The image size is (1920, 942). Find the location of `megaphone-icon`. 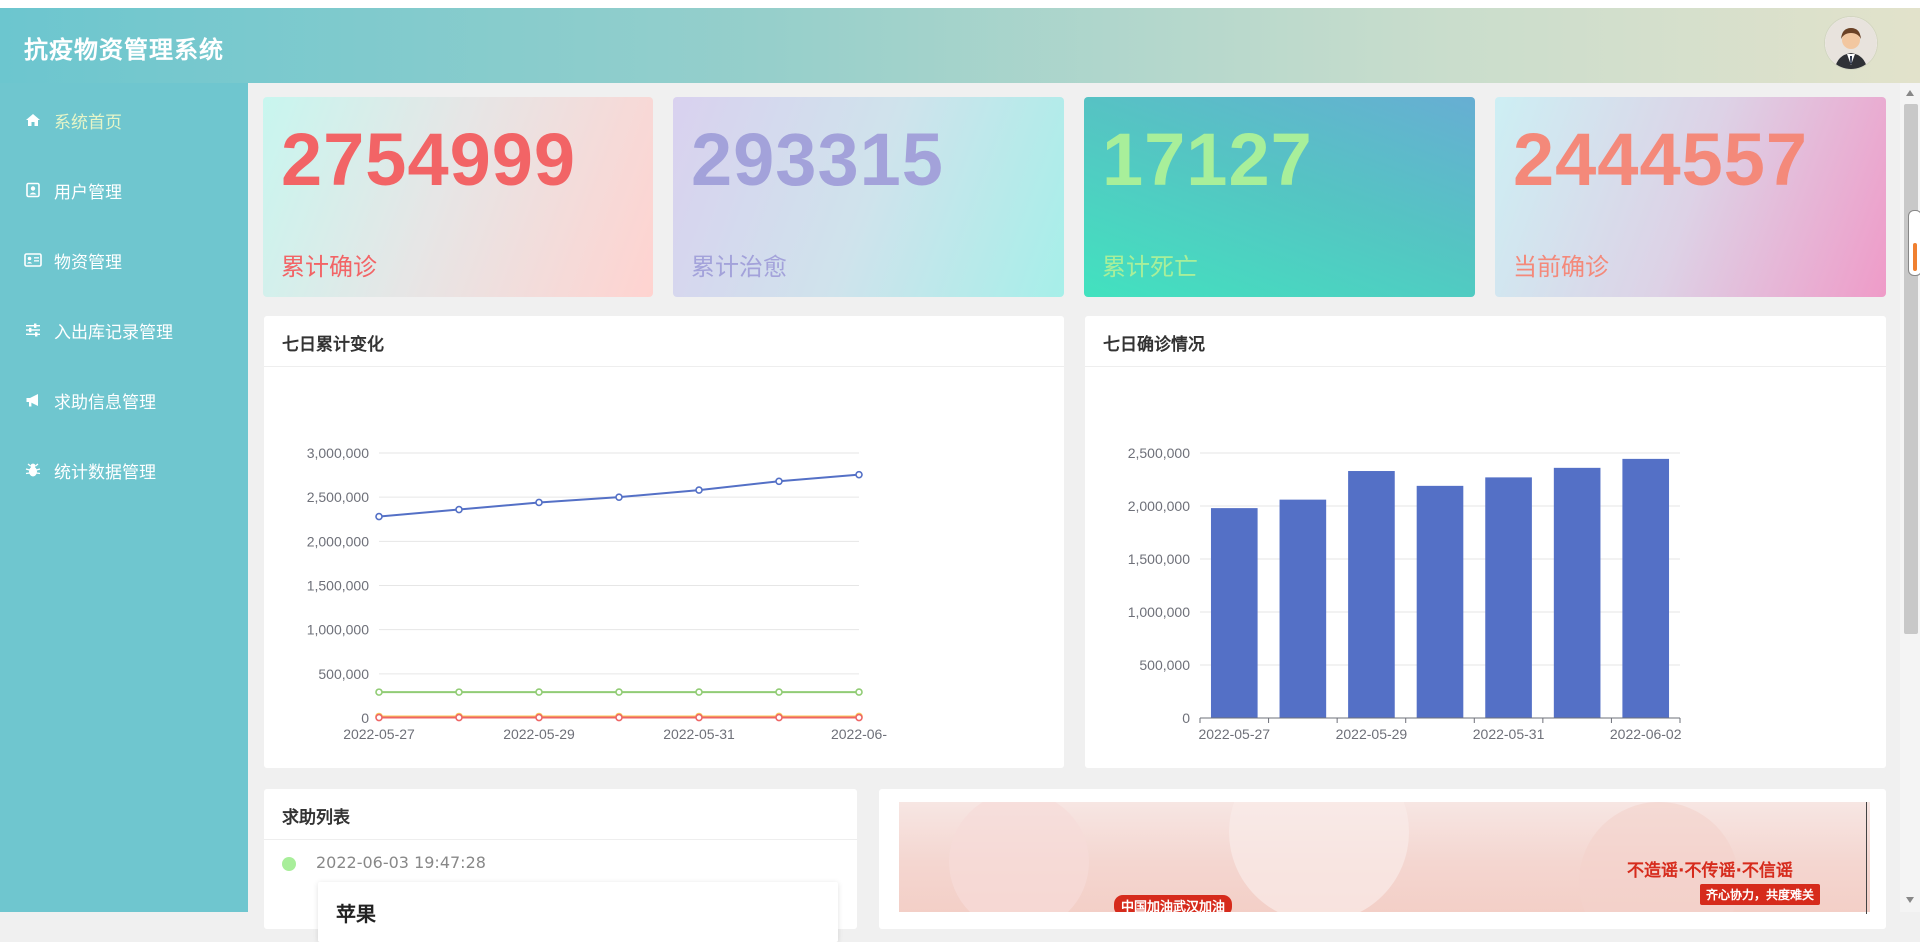

megaphone-icon is located at coordinates (33, 400).